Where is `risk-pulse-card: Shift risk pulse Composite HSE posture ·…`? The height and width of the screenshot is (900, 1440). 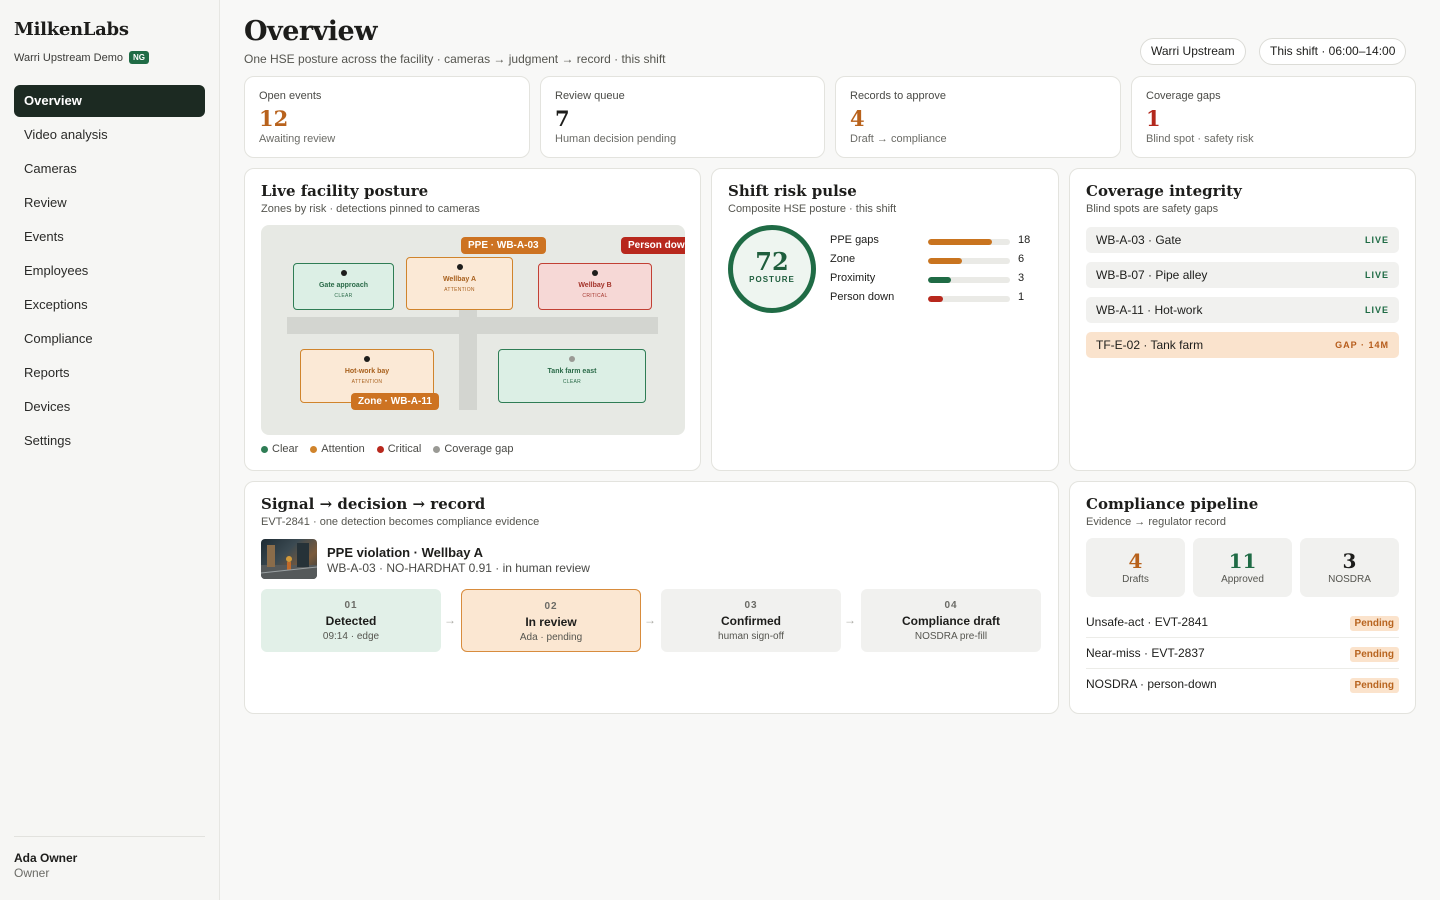
risk-pulse-card: Shift risk pulse Composite HSE posture ·… is located at coordinates (885, 319).